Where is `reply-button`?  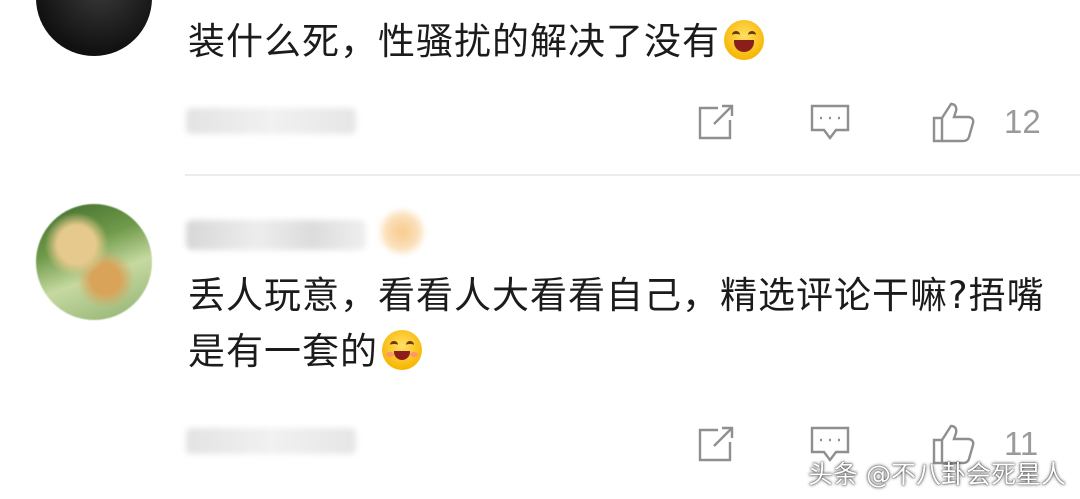 reply-button is located at coordinates (830, 122).